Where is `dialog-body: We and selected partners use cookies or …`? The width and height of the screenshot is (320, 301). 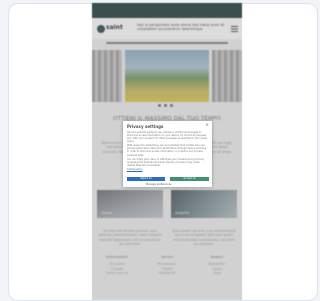
dialog-body: We and selected partners use cookies or … is located at coordinates (167, 154).